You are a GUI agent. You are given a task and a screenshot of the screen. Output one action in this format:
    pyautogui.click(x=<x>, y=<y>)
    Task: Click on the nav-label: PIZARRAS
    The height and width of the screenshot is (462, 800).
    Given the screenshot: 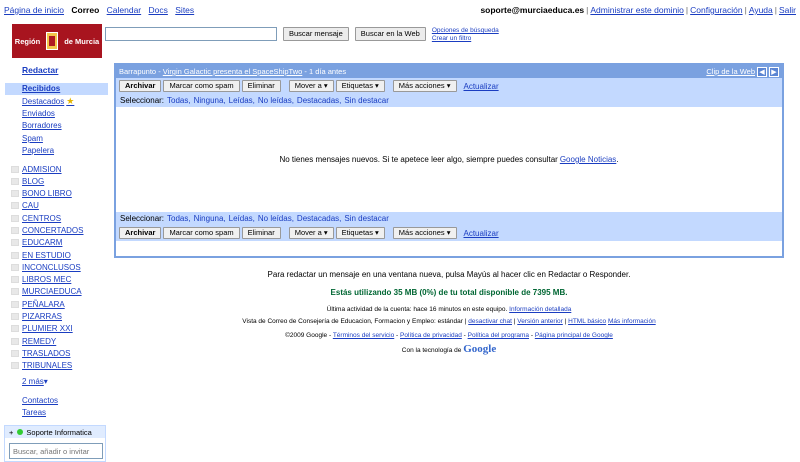 What is the action you would take?
    pyautogui.click(x=36, y=316)
    